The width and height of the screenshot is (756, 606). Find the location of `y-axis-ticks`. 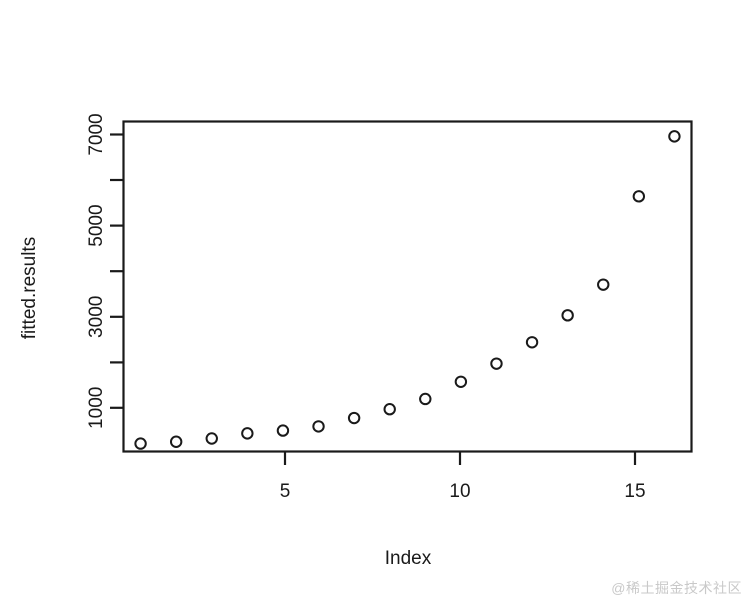

y-axis-ticks is located at coordinates (117, 271).